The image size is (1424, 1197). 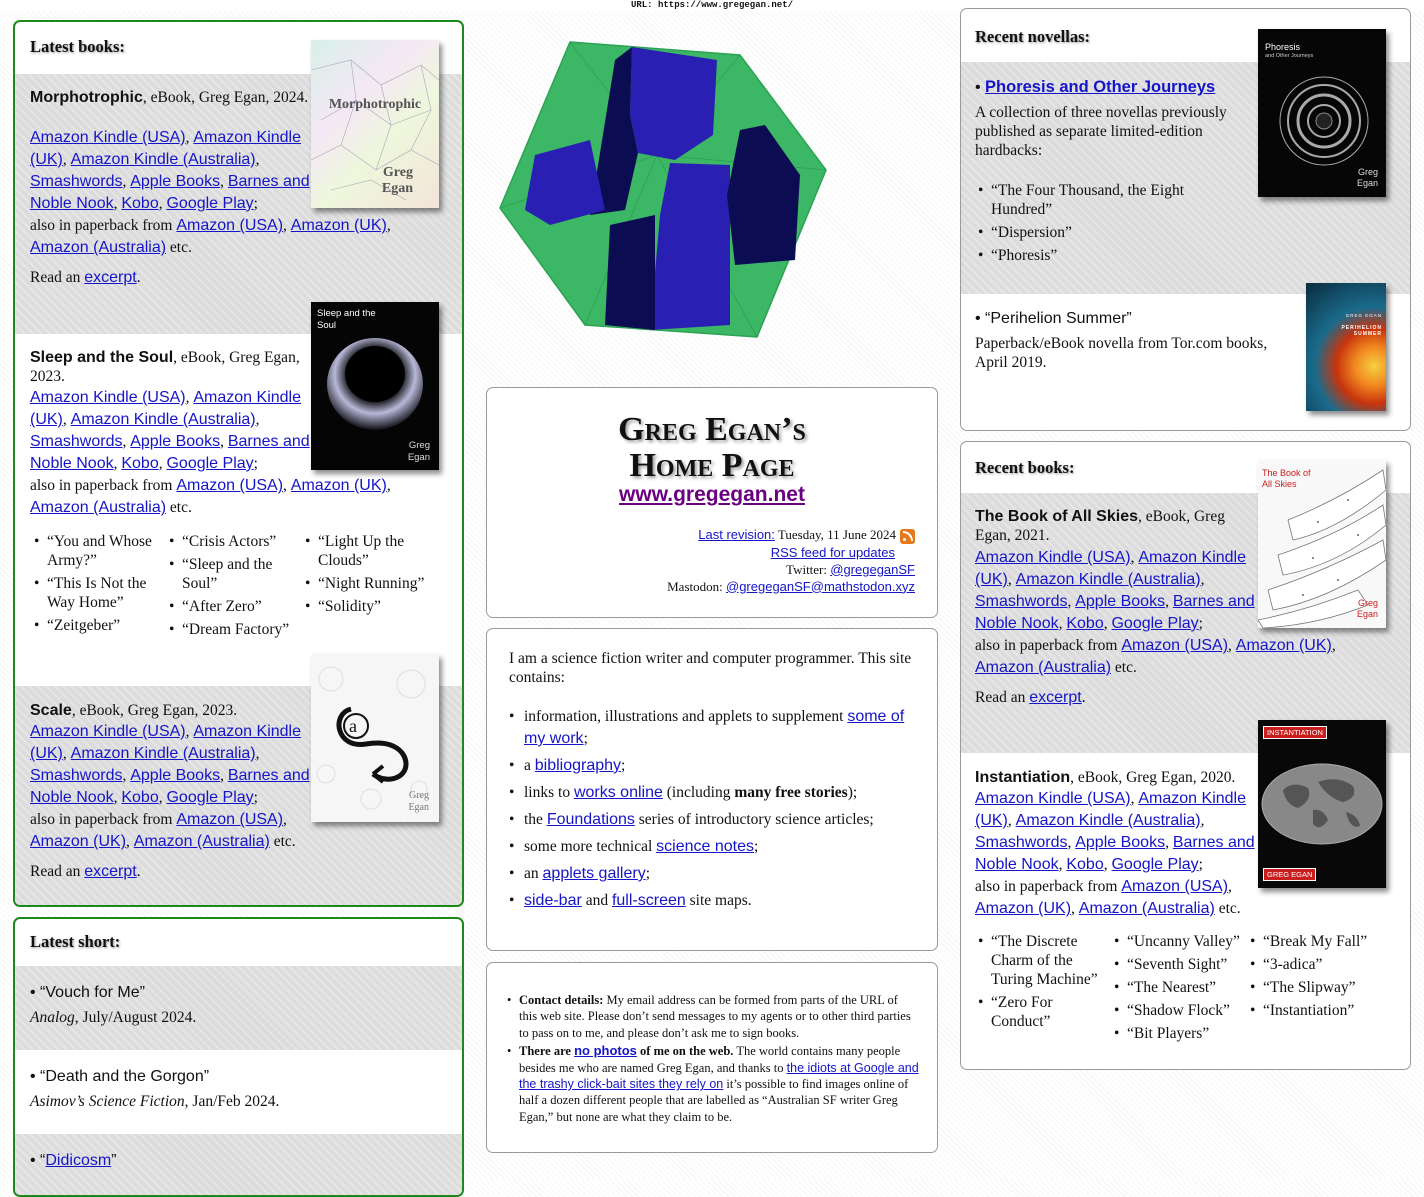 What do you see at coordinates (820, 586) in the screenshot?
I see `mastodon-link: @gregeganSF@mathstodon.xyz` at bounding box center [820, 586].